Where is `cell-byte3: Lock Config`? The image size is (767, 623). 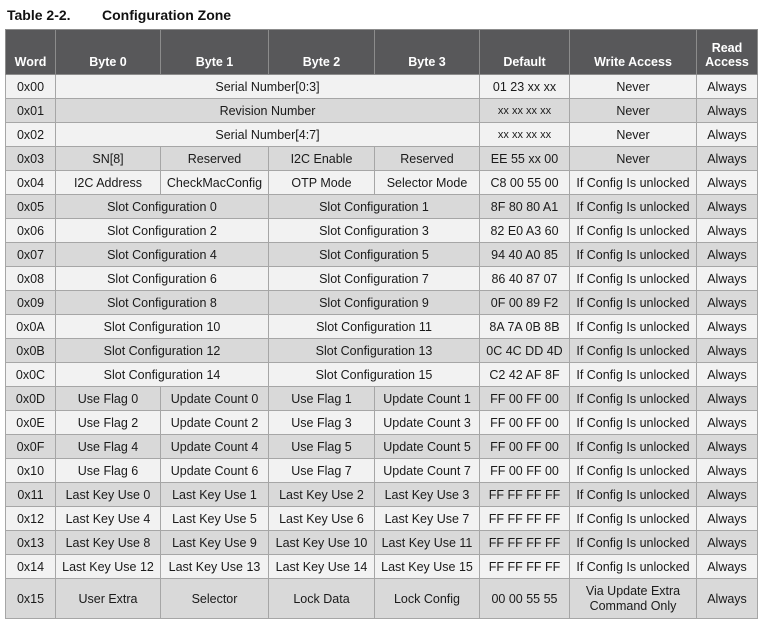 cell-byte3: Lock Config is located at coordinates (427, 598).